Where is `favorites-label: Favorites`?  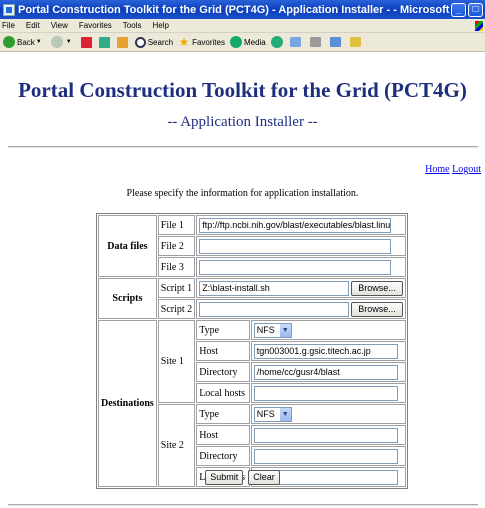 favorites-label: Favorites is located at coordinates (208, 42).